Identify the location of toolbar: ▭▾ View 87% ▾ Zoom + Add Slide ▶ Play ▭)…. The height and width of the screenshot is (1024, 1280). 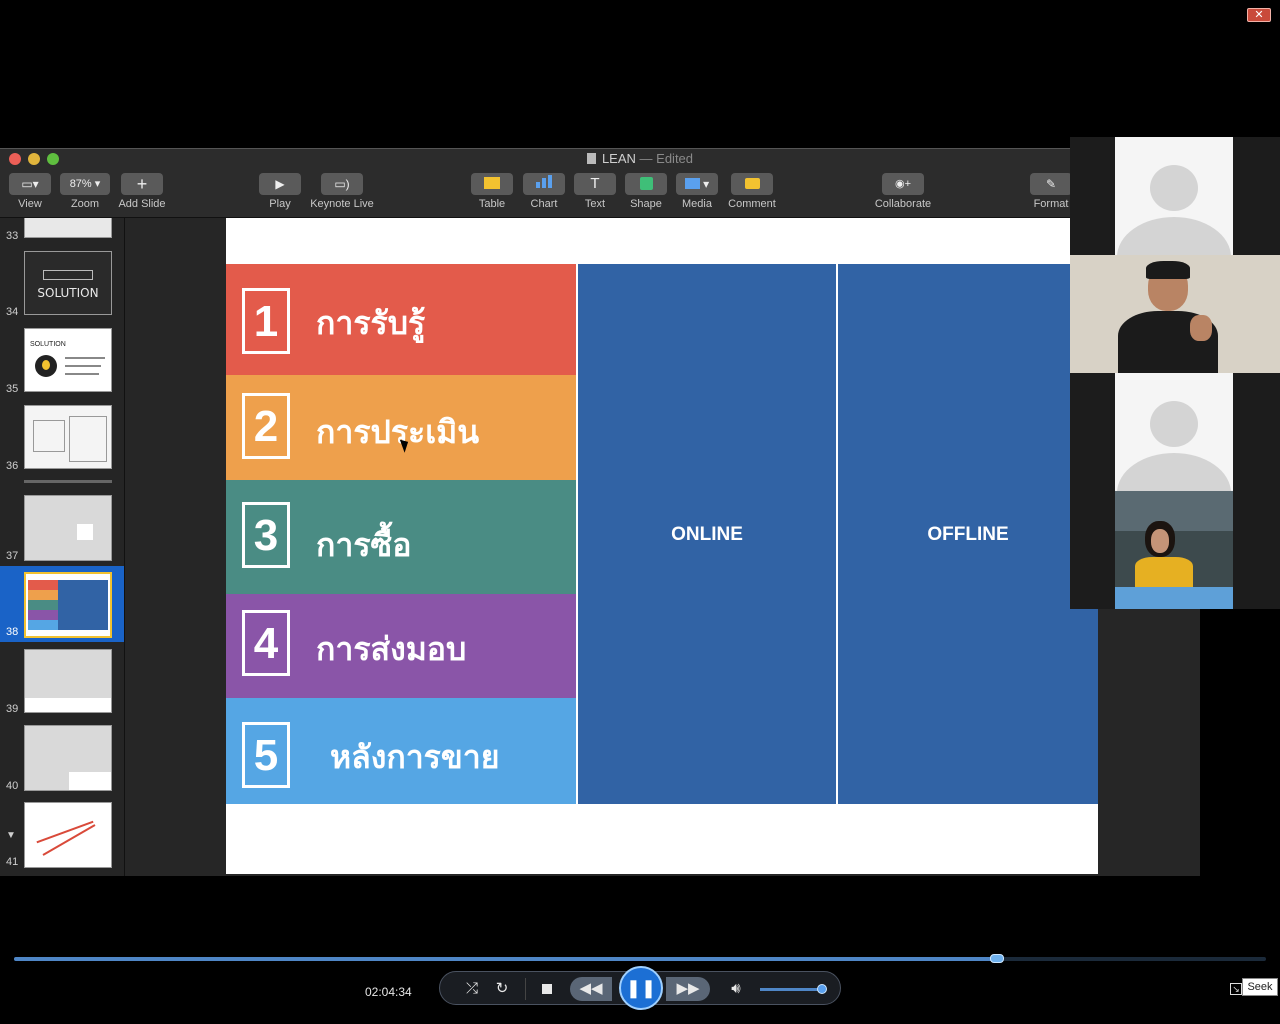
(600, 193).